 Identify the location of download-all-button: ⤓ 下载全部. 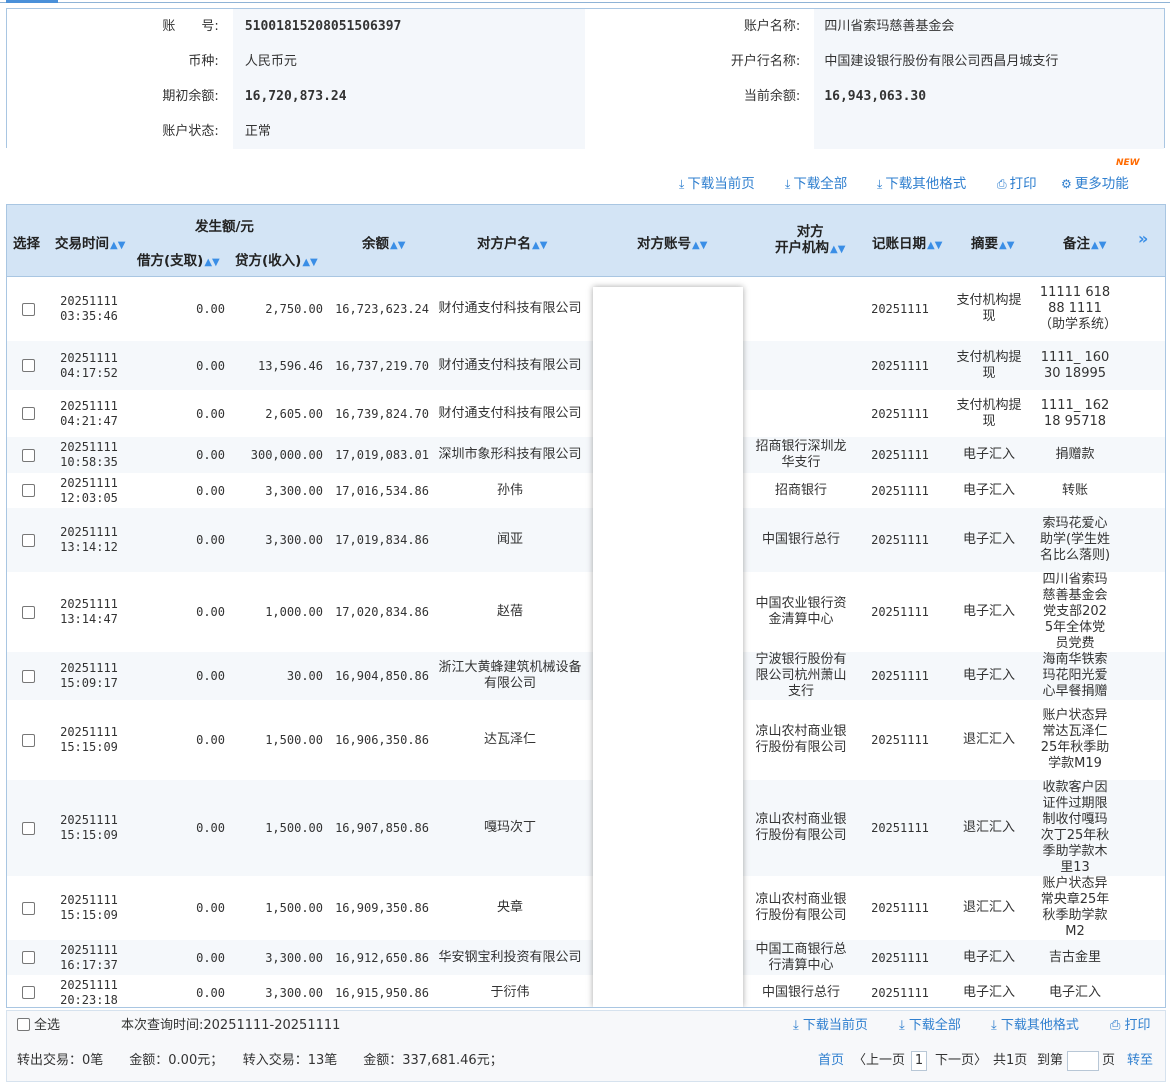
(816, 184).